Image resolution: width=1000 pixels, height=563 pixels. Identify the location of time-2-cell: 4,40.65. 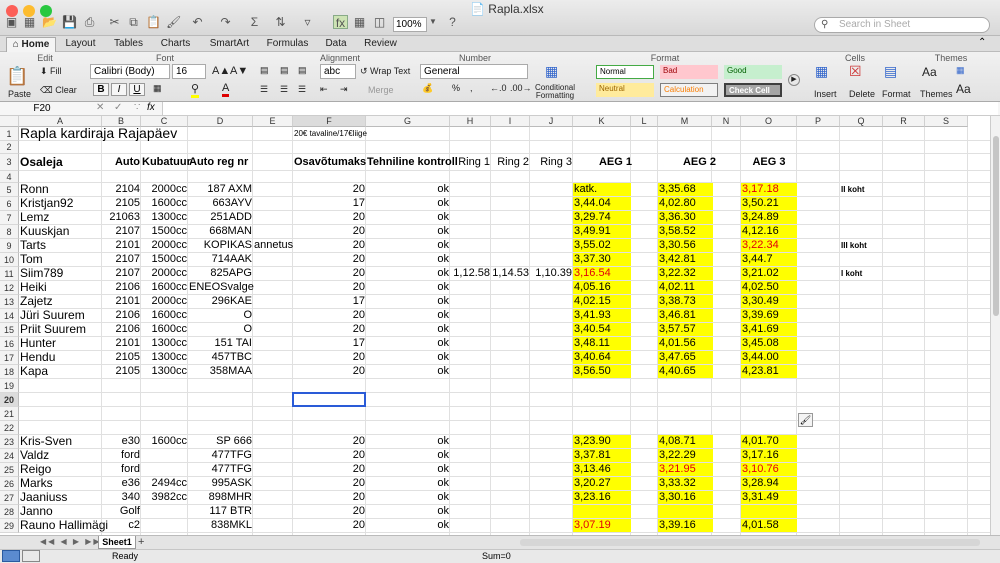
(685, 371).